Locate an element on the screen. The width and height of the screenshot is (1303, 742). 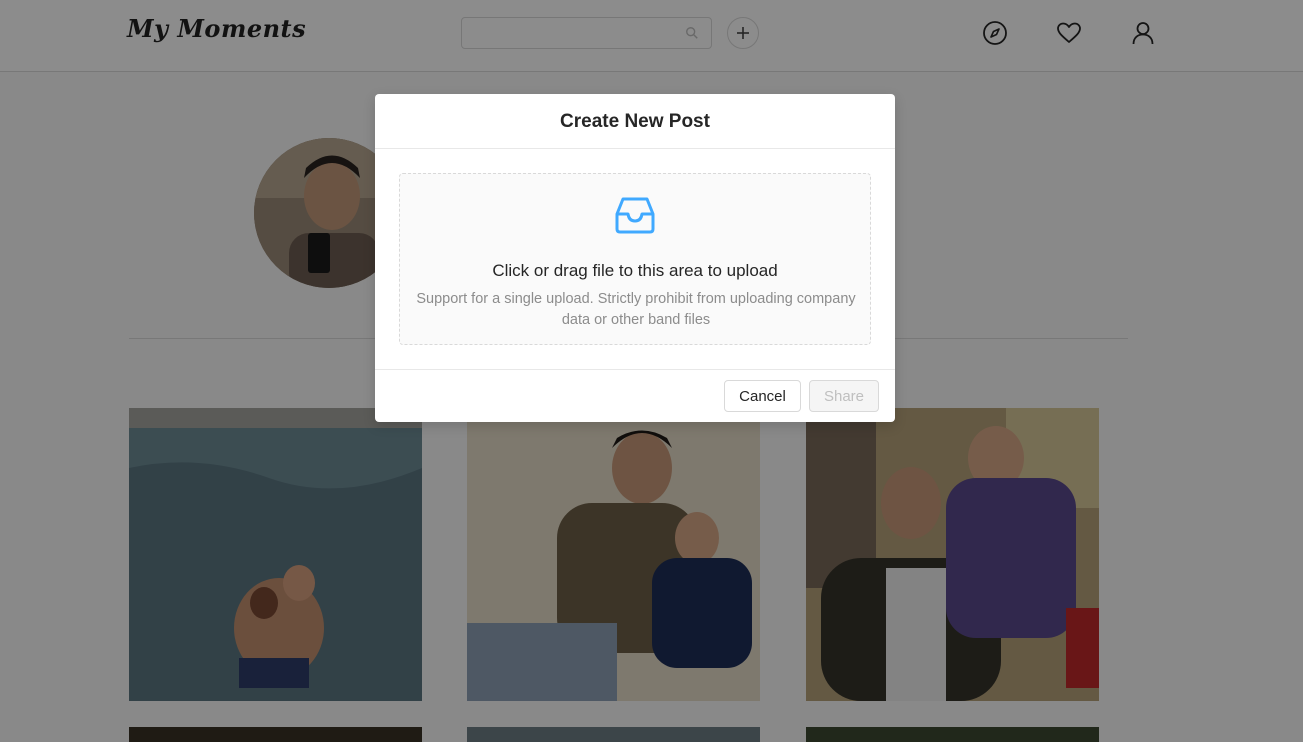
modal-title: Create New Post is located at coordinates (635, 121).